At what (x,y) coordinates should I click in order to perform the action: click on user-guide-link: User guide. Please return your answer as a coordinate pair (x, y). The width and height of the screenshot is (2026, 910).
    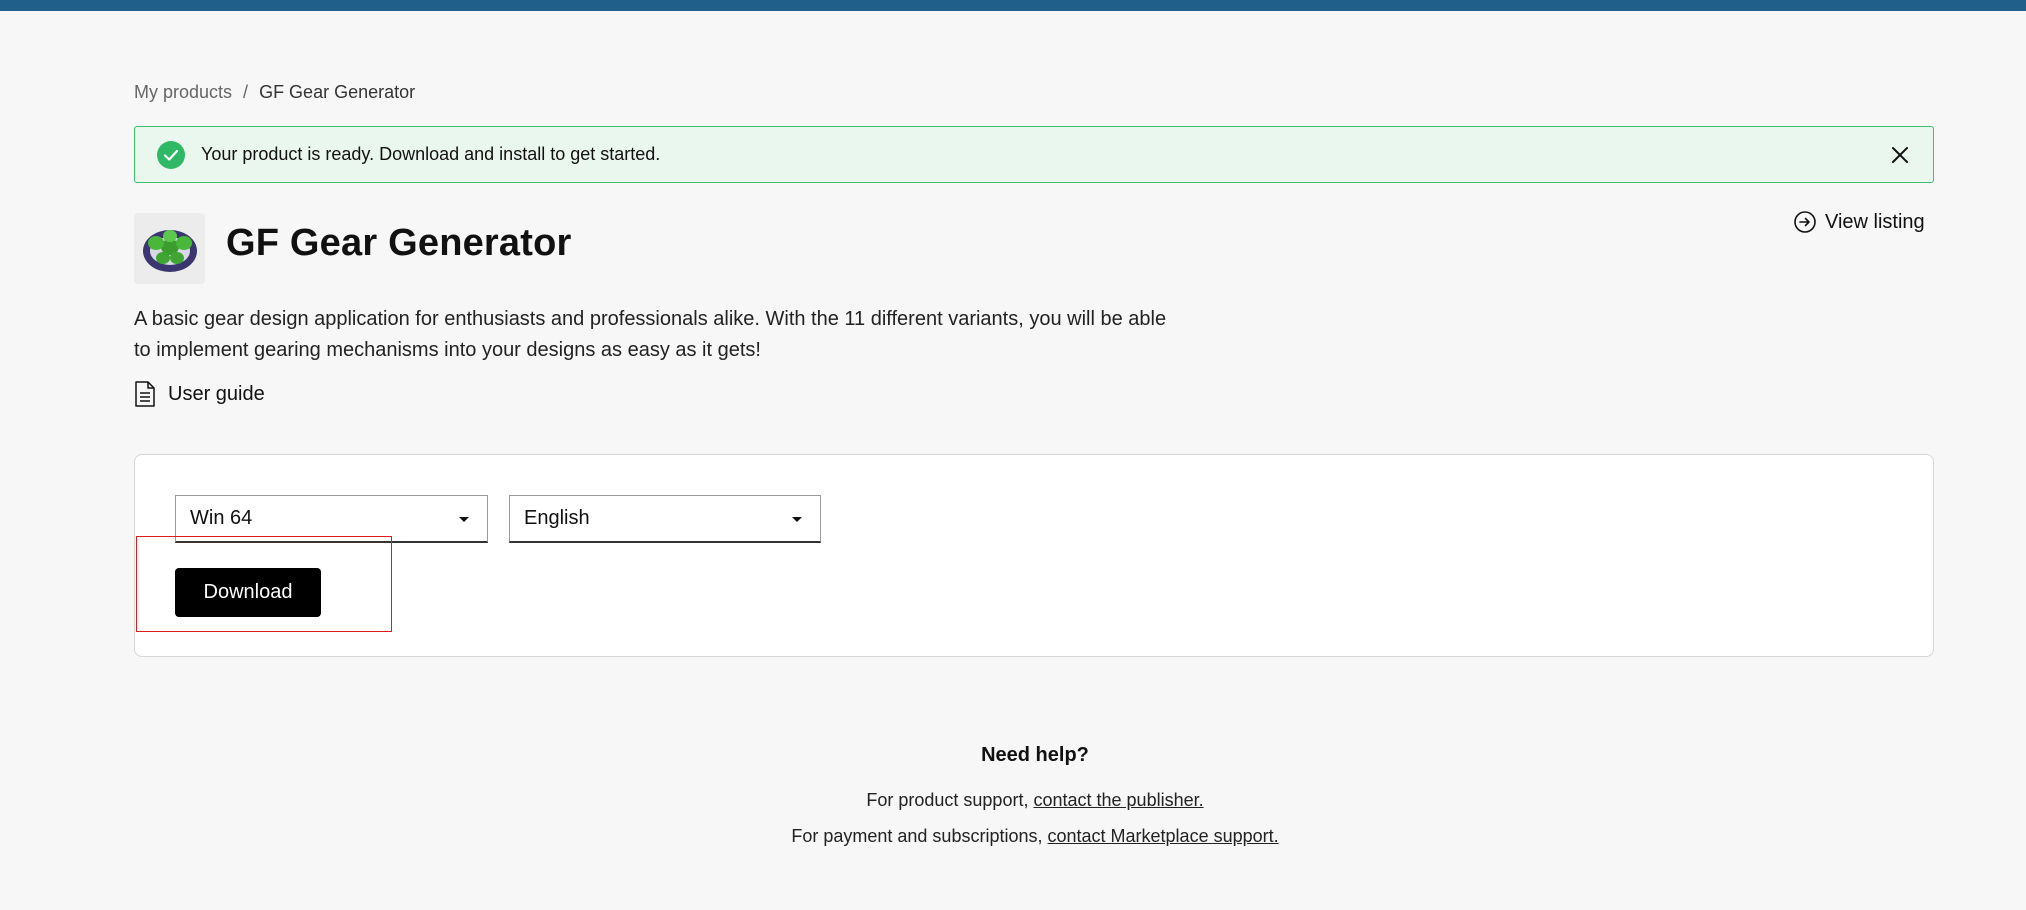
    Looking at the image, I should click on (199, 394).